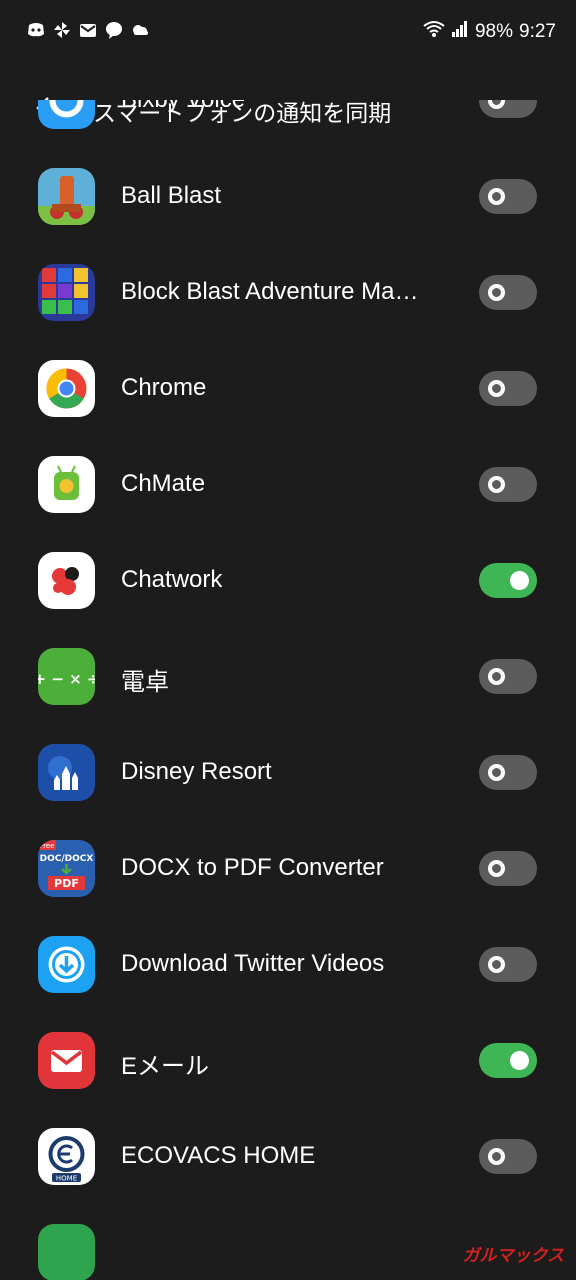  I want to click on chmate-icon, so click(66, 484).